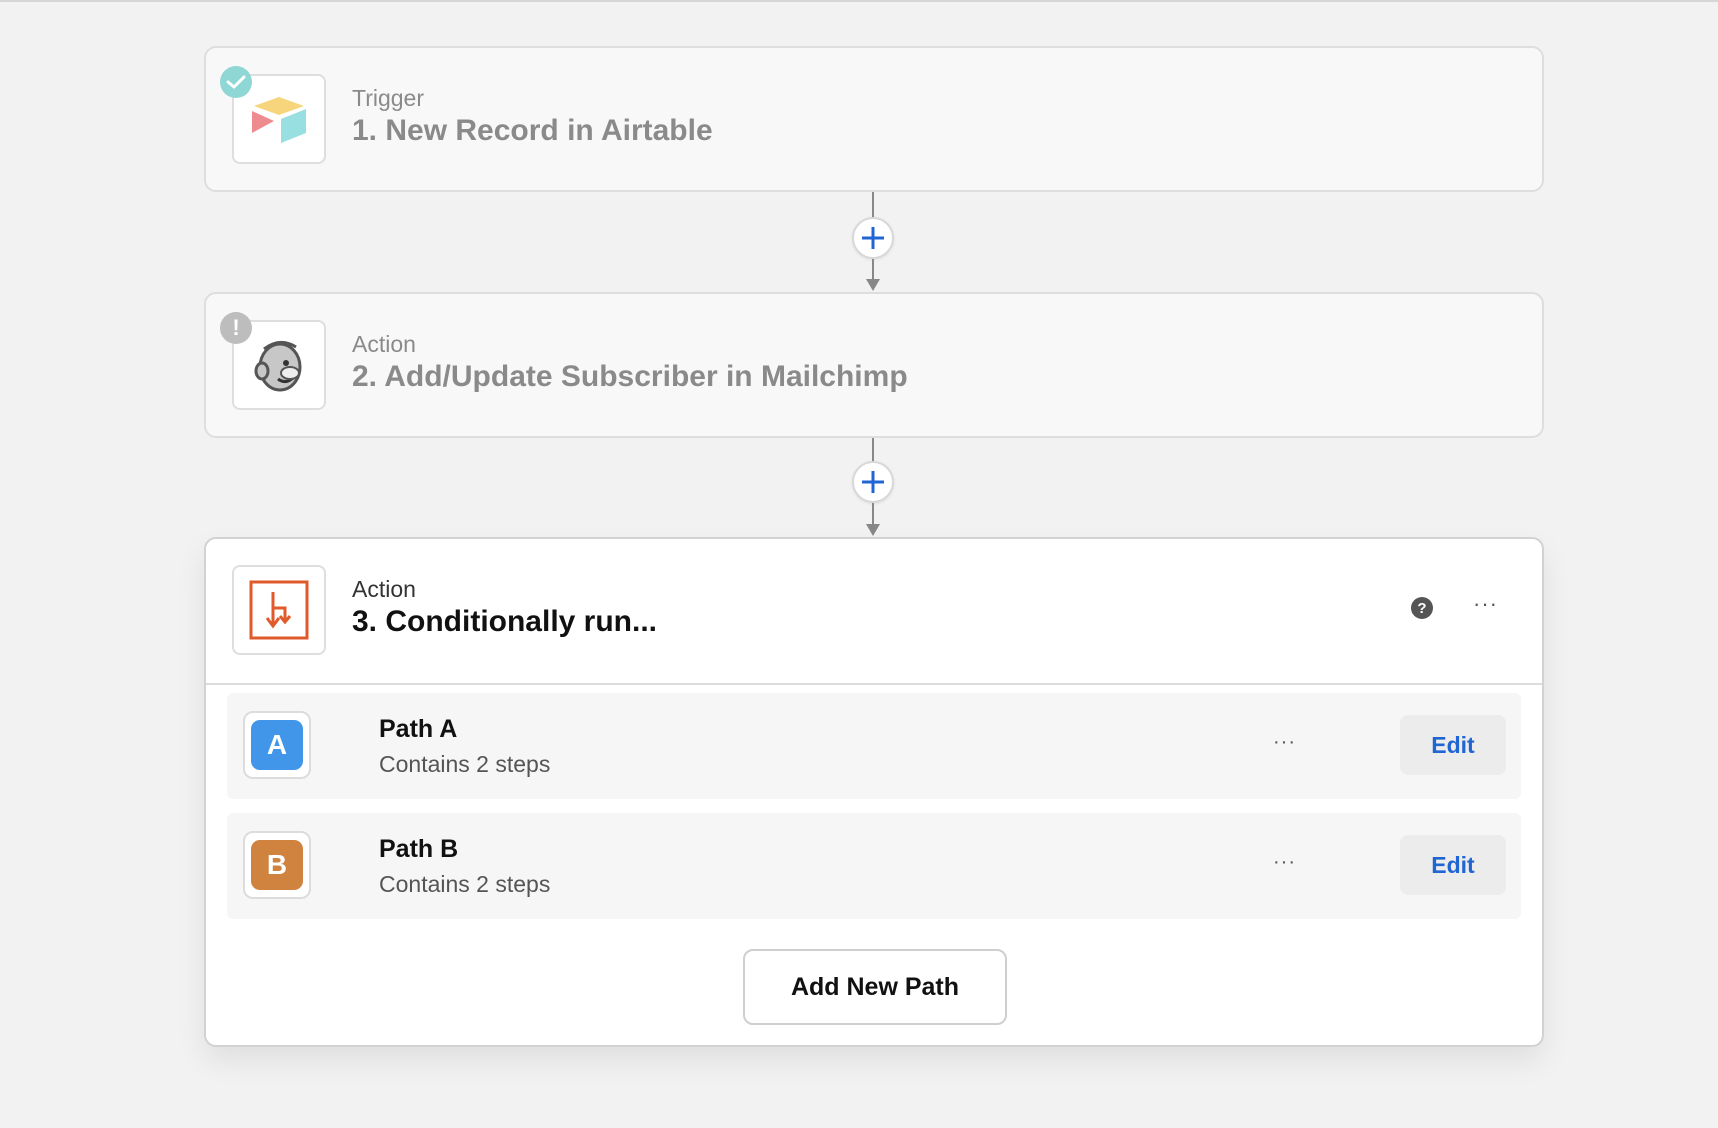 This screenshot has height=1128, width=1718. What do you see at coordinates (1453, 745) in the screenshot?
I see `edit-path-a-button: Edit` at bounding box center [1453, 745].